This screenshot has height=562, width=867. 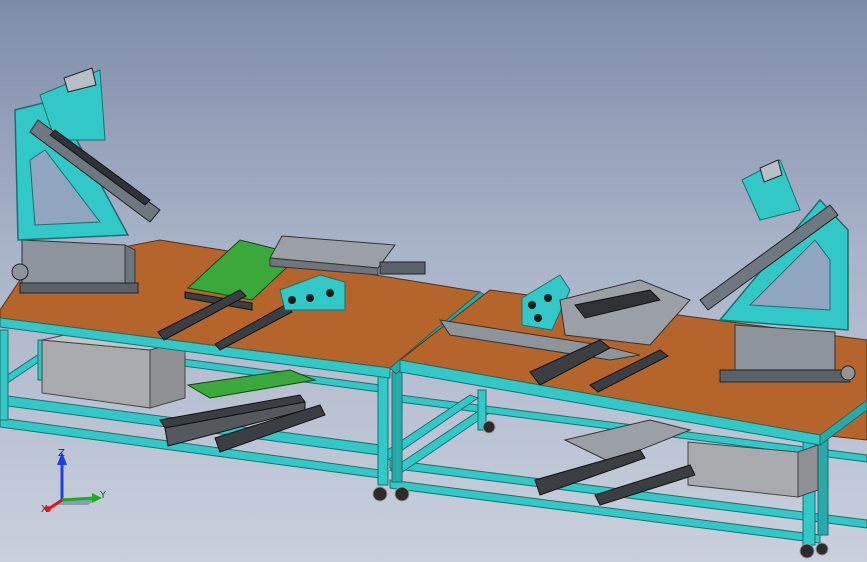 I want to click on axis-y-icon, so click(x=78, y=499).